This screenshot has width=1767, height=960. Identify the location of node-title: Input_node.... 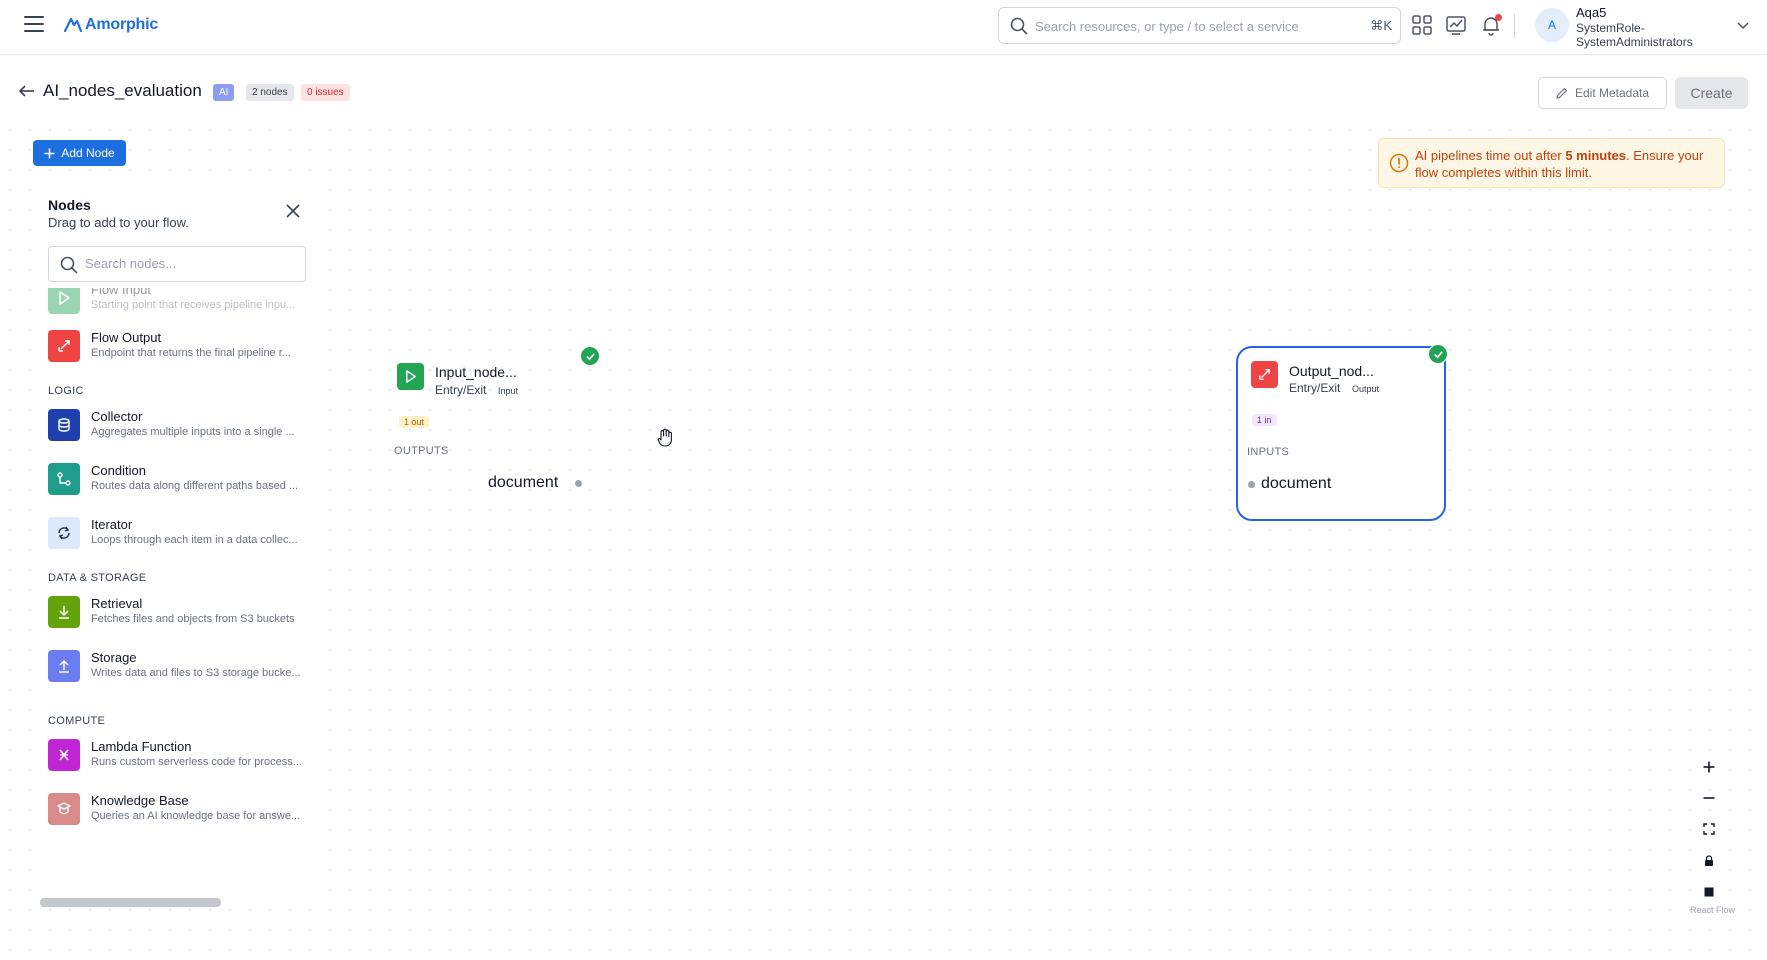
(476, 372).